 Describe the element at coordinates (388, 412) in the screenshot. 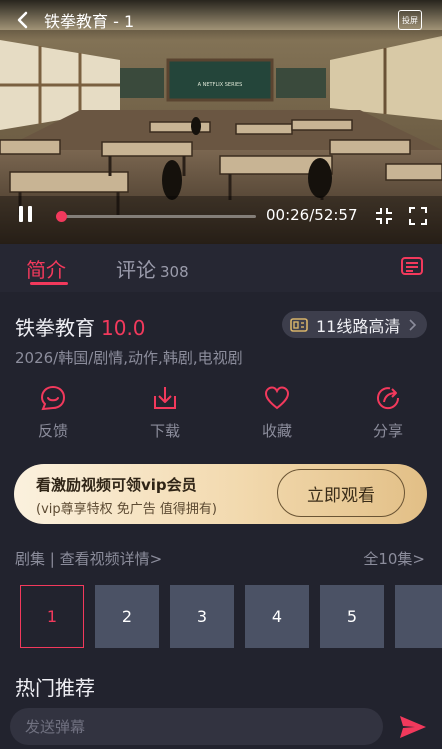

I see `share-button: 分享` at that location.